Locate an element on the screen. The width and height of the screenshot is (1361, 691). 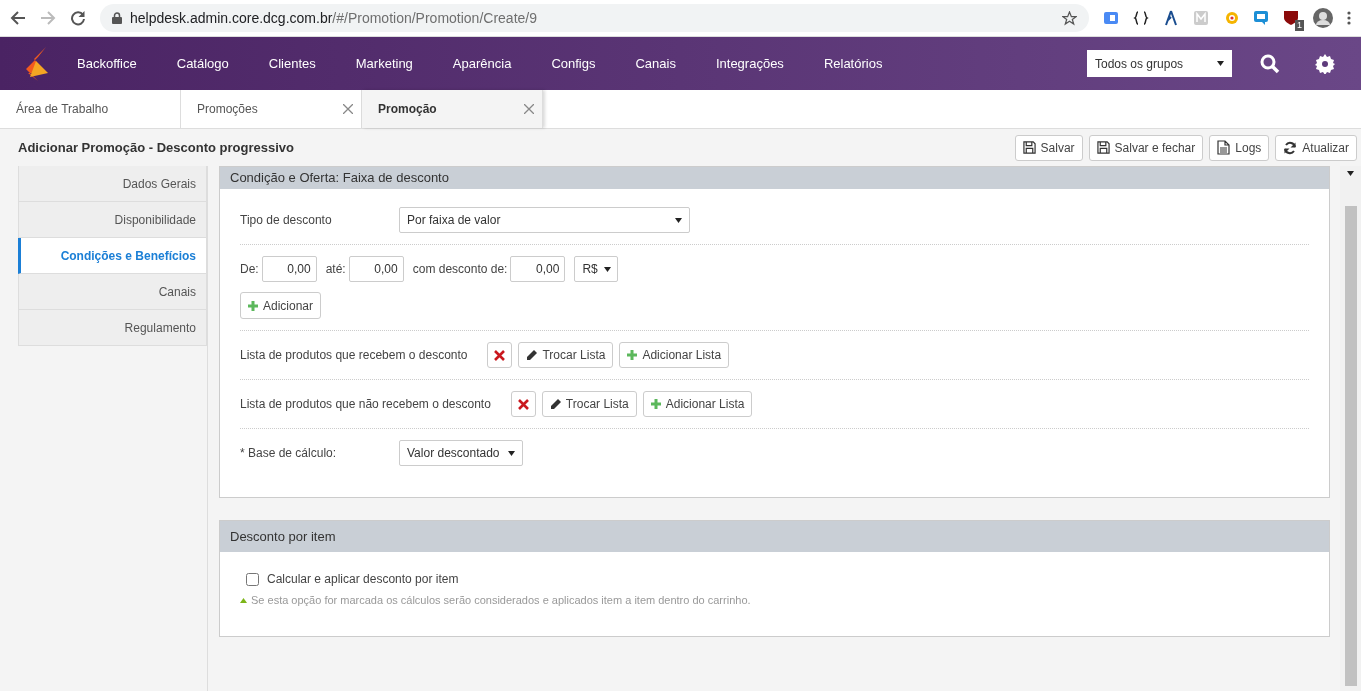
lock-icon is located at coordinates (117, 18).